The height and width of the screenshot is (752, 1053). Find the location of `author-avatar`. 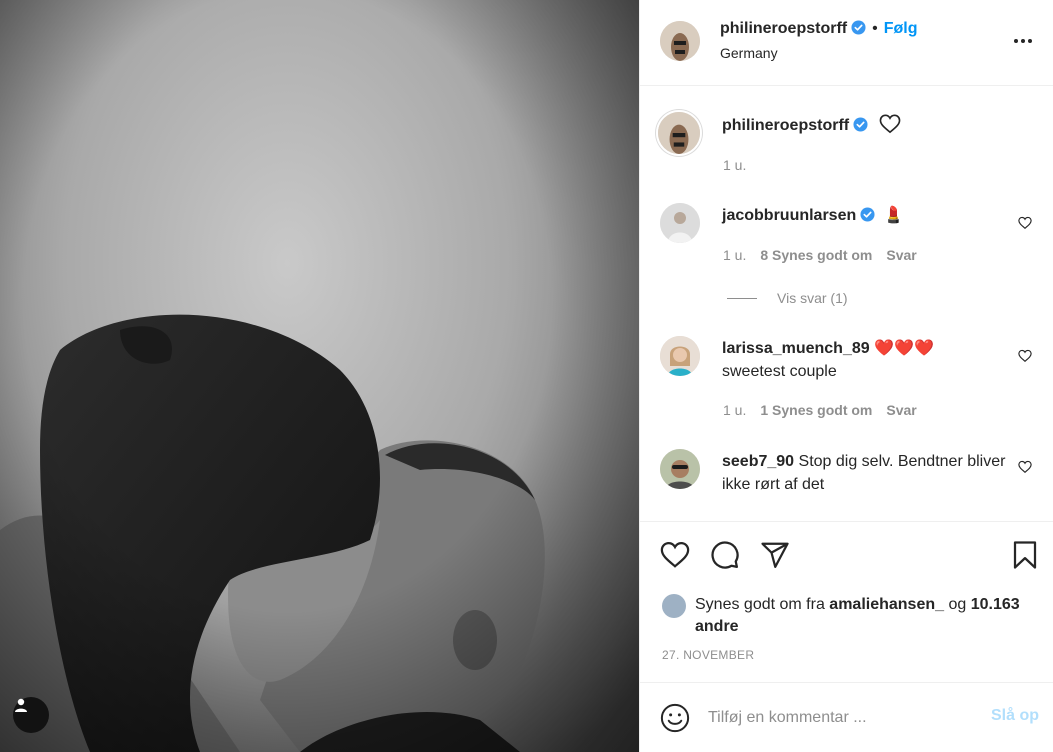

author-avatar is located at coordinates (680, 41).